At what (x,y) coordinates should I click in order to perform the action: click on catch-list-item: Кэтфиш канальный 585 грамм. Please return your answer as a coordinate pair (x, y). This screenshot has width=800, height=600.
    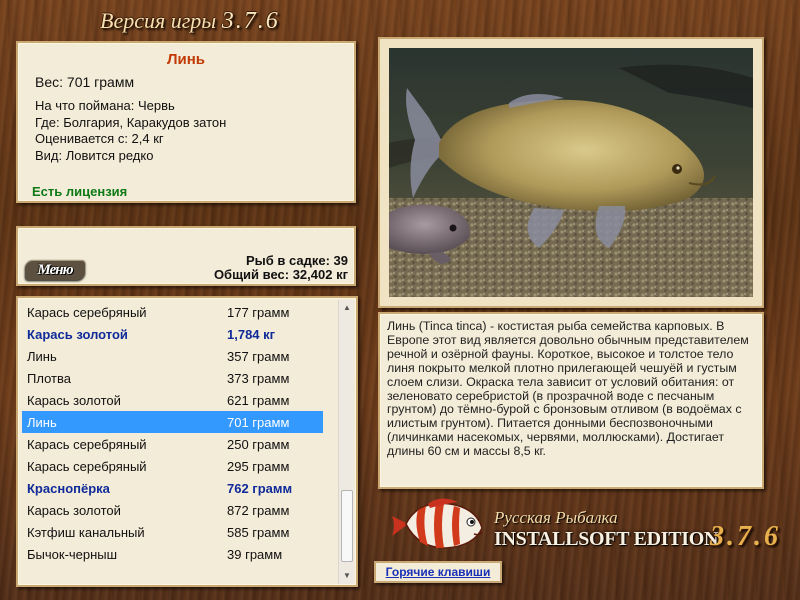
    Looking at the image, I should click on (172, 532).